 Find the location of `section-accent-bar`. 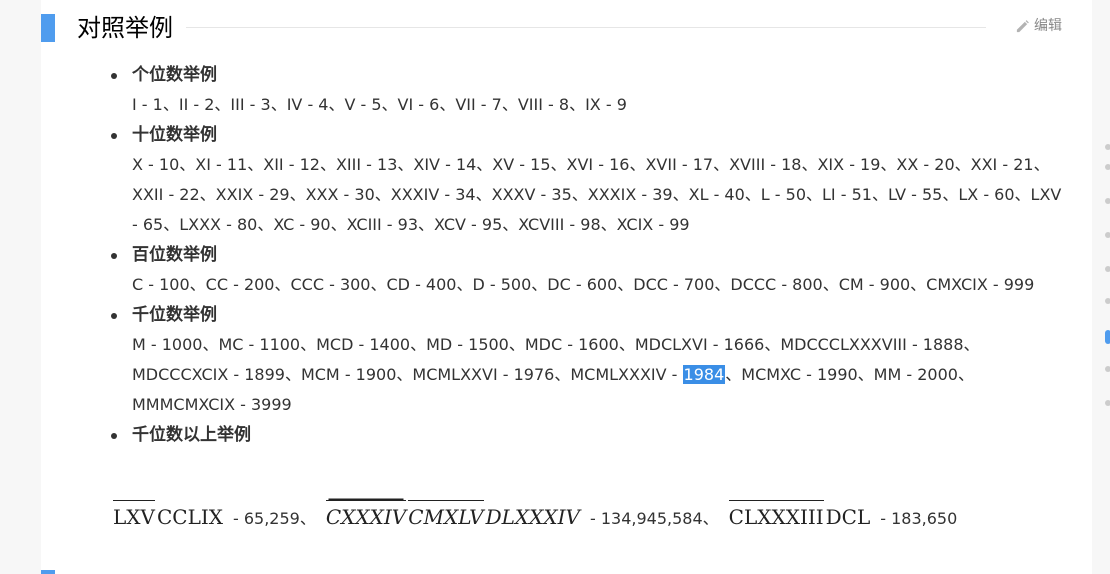

section-accent-bar is located at coordinates (48, 28).